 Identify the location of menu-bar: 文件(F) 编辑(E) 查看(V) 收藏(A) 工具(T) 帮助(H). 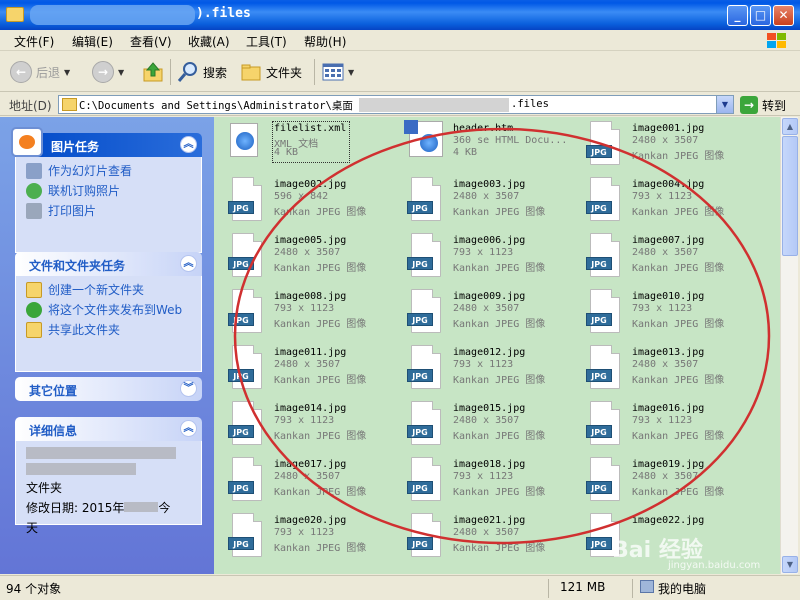
(400, 40).